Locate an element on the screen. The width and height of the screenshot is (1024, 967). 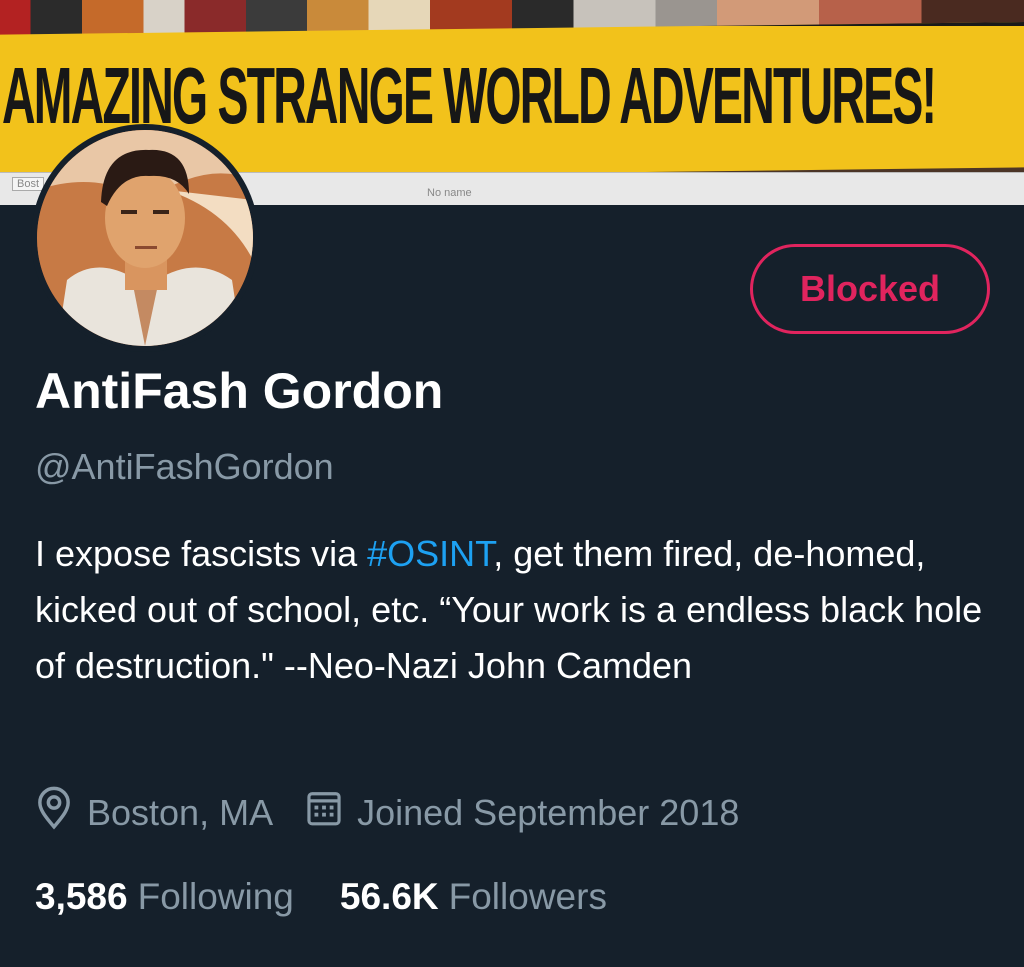
location: Boston, MA is located at coordinates (154, 812).